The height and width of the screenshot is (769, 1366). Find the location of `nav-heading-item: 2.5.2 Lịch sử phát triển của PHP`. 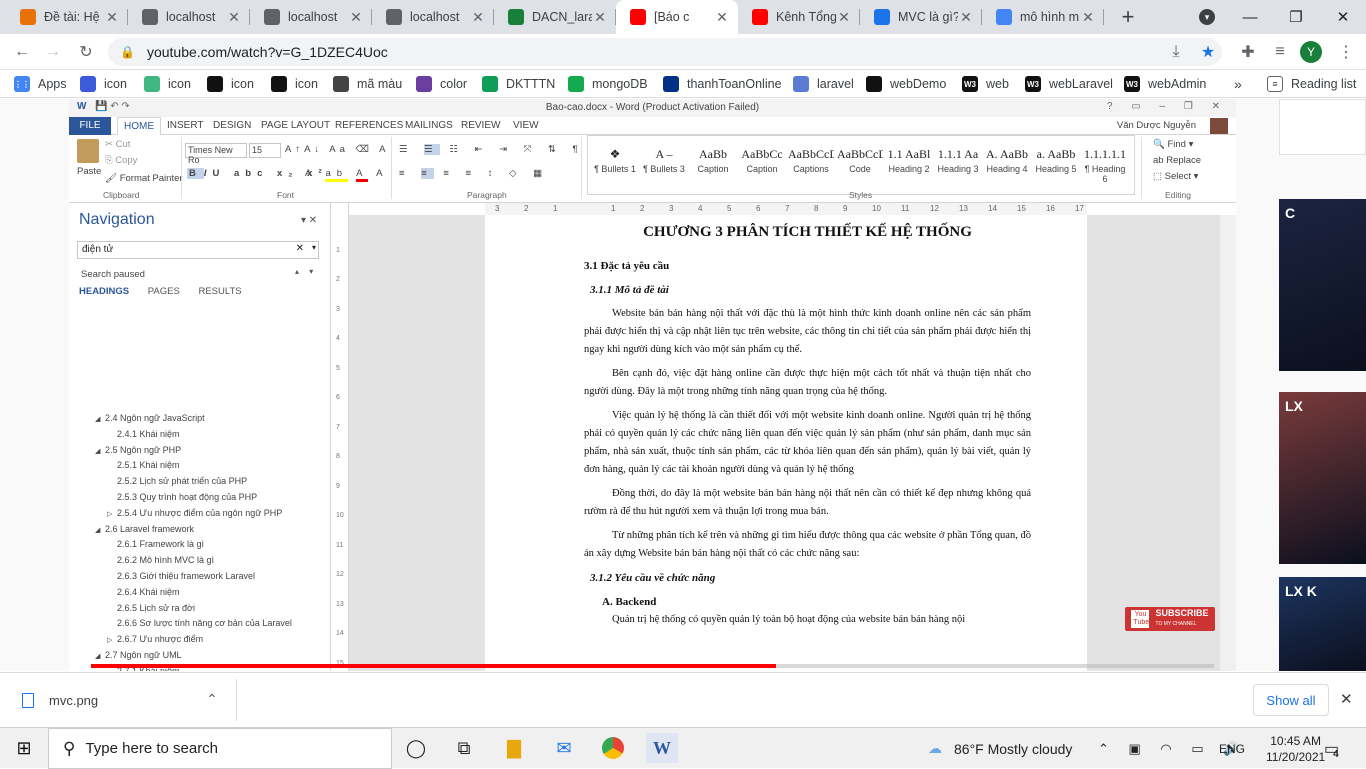

nav-heading-item: 2.5.2 Lịch sử phát triển của PHP is located at coordinates (177, 481).